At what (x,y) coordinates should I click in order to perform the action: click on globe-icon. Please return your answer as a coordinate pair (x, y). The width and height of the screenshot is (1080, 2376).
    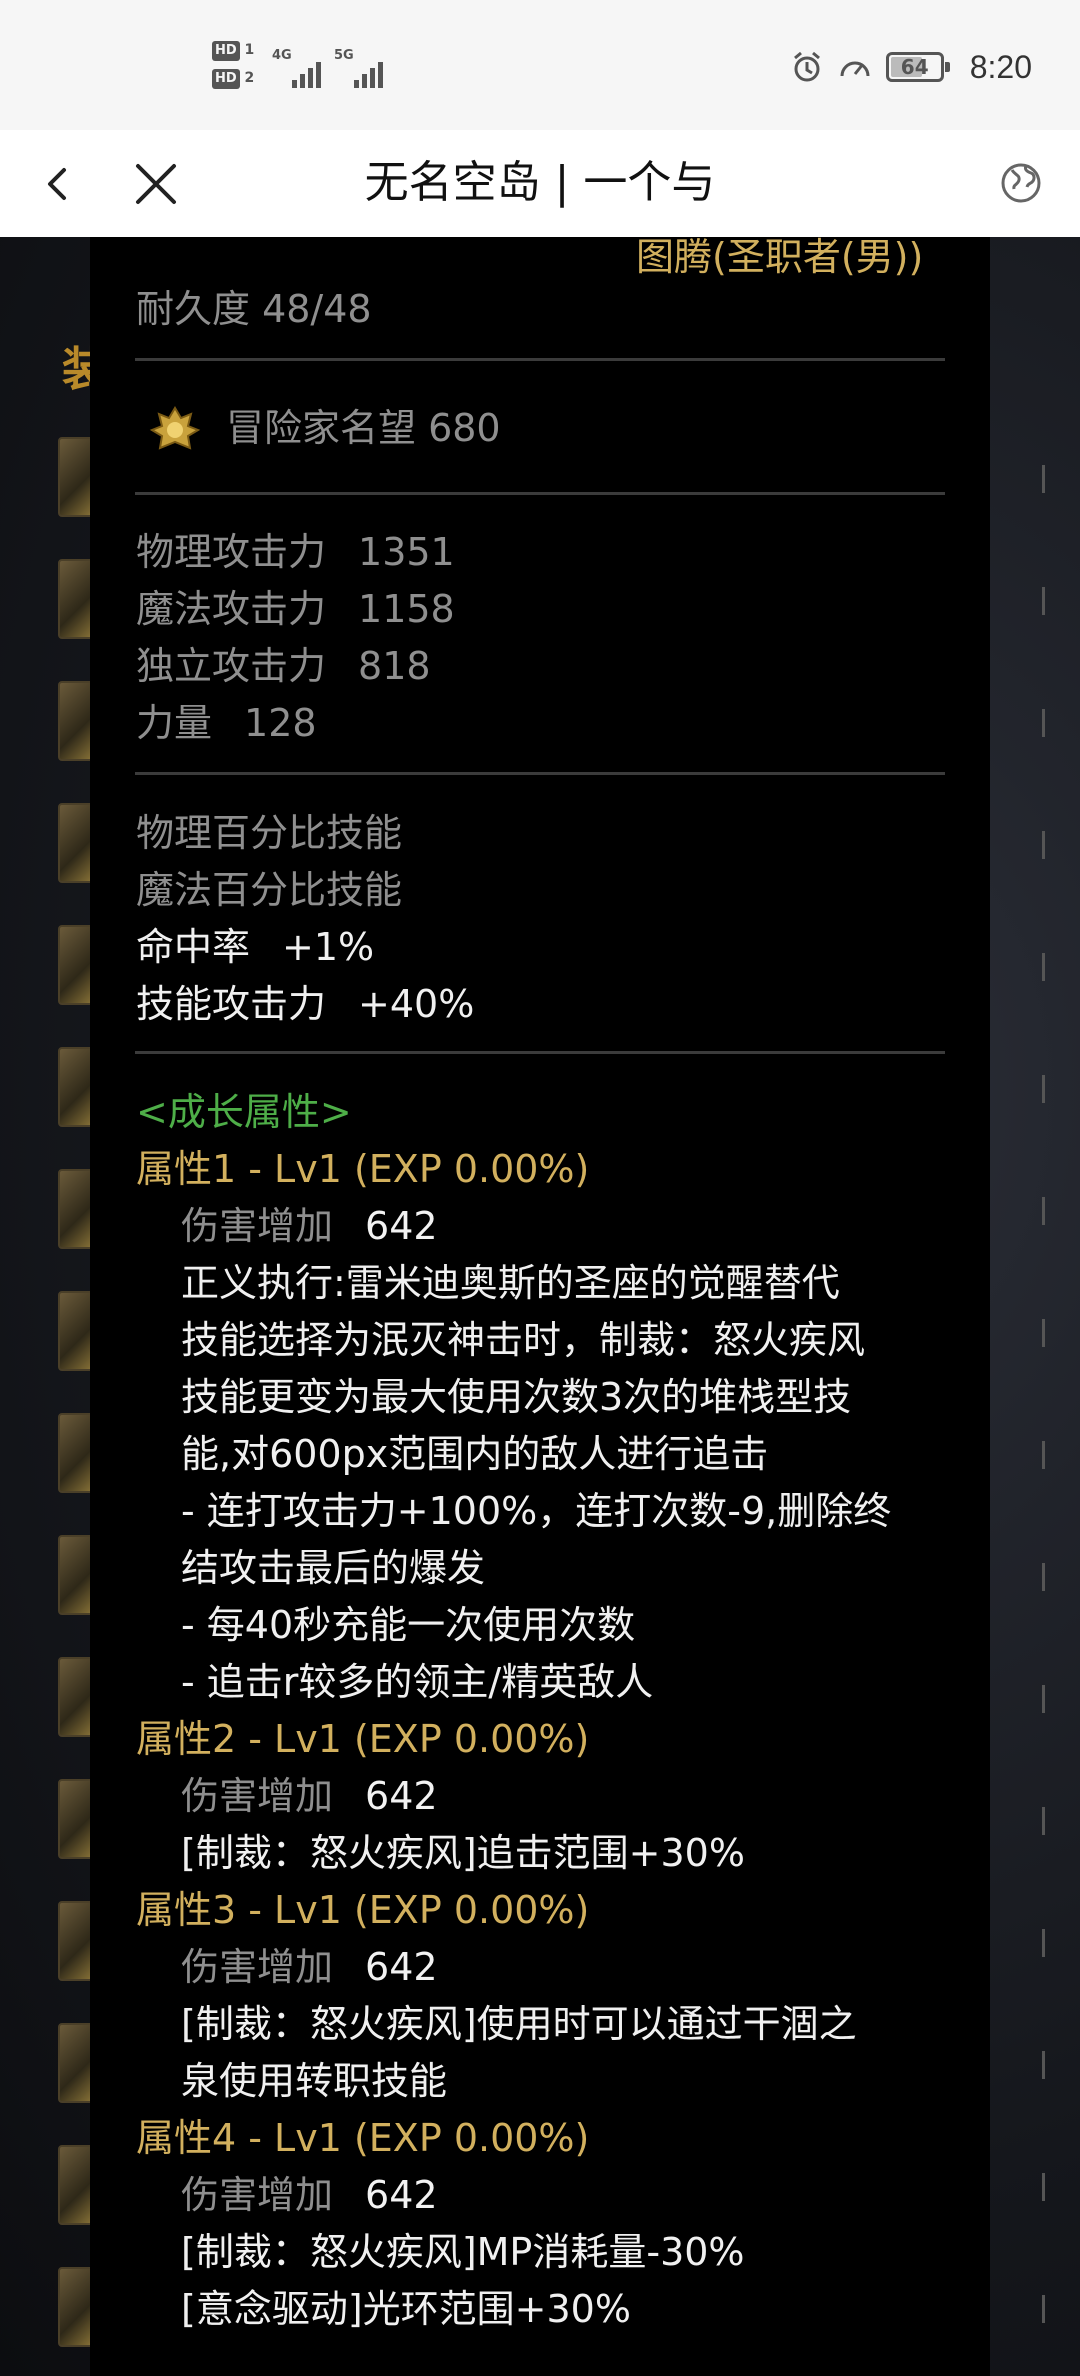
    Looking at the image, I should click on (1021, 183).